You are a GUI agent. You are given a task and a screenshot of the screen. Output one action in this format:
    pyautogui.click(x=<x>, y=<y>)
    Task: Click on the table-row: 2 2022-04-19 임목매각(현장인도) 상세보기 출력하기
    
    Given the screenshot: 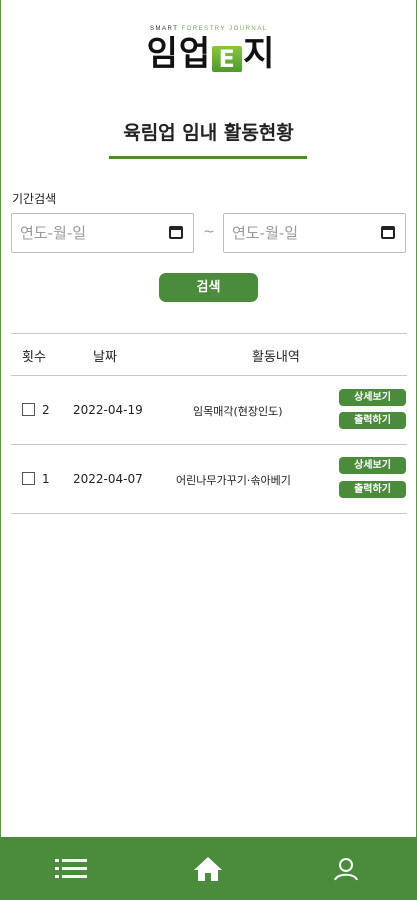 What is the action you would take?
    pyautogui.click(x=208, y=410)
    